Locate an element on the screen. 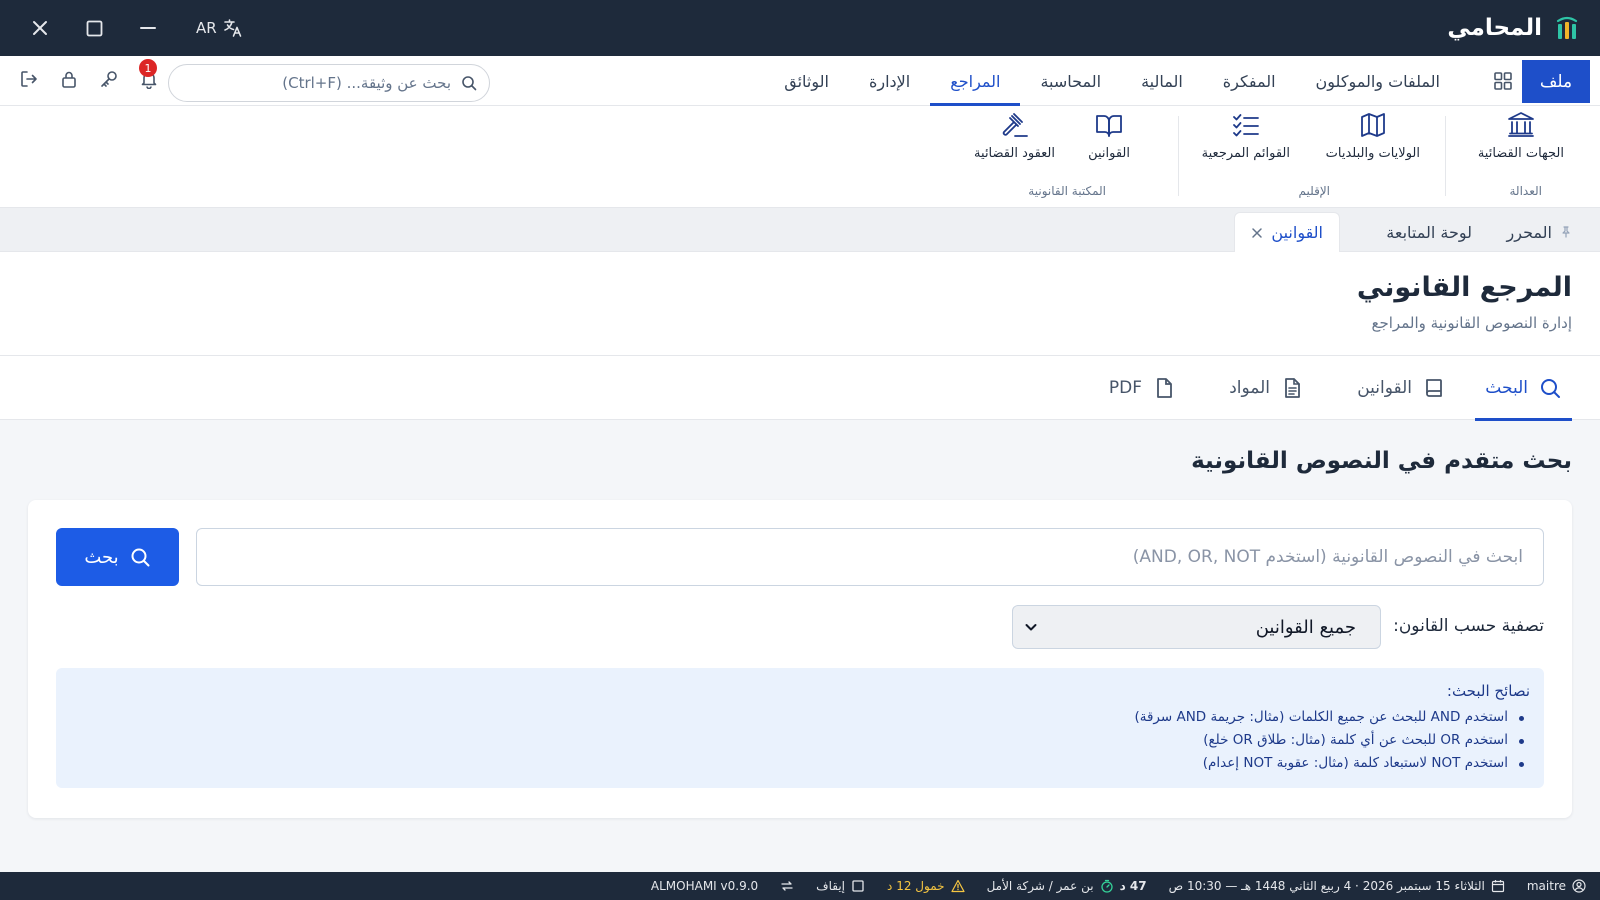  translate-icon is located at coordinates (232, 28).